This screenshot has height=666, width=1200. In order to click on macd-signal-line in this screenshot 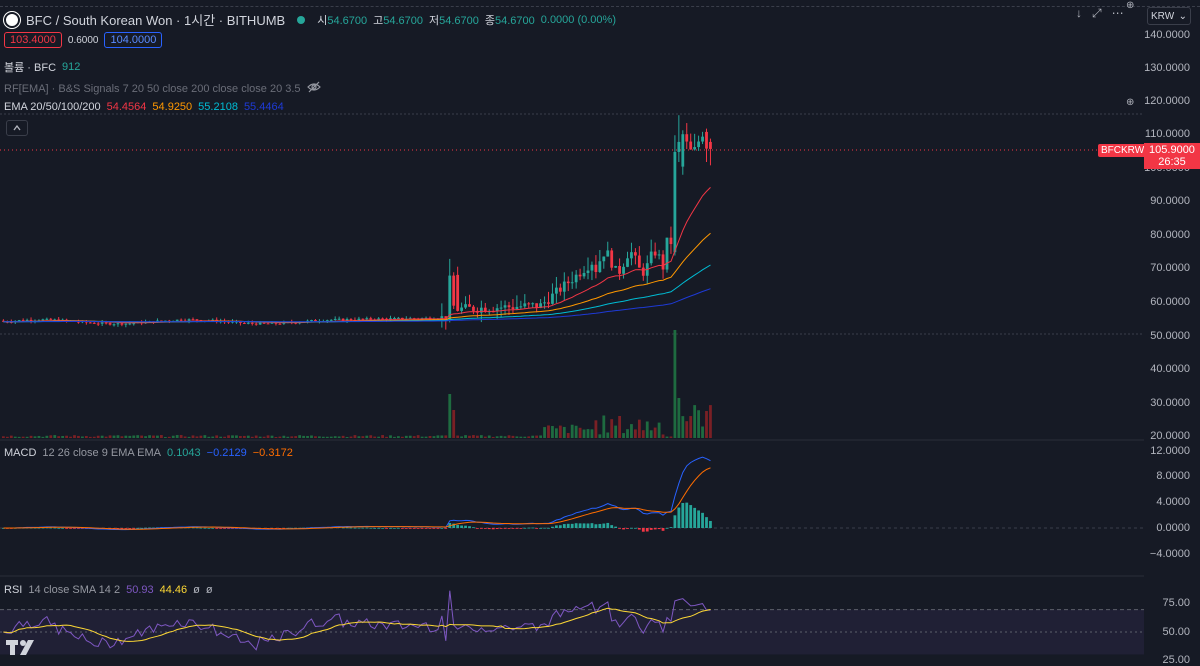, I will do `click(357, 498)`.